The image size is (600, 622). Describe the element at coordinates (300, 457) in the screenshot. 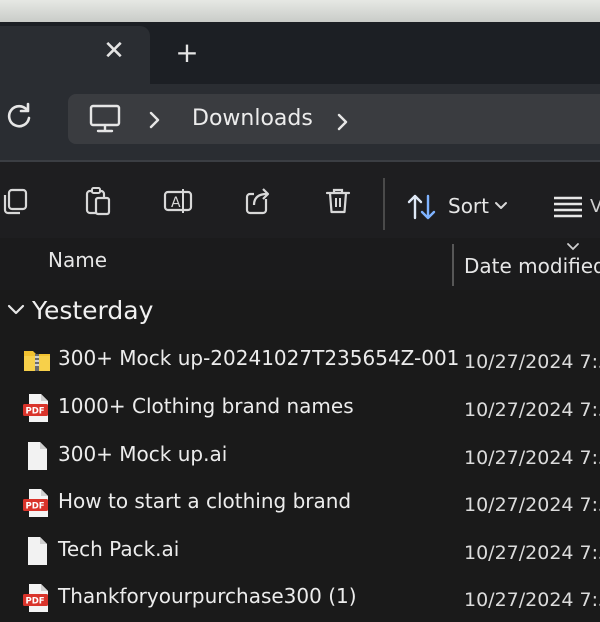

I see `file-row: 300+ Mock up.ai 10/27/2024 7:57` at that location.